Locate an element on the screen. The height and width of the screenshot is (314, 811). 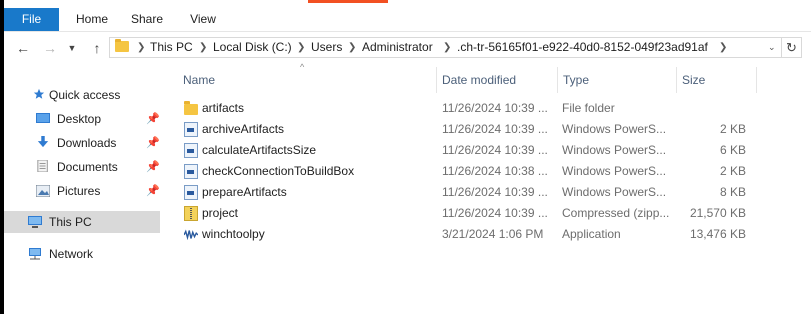
nav-item-this-pc: This PC is located at coordinates (82, 222).